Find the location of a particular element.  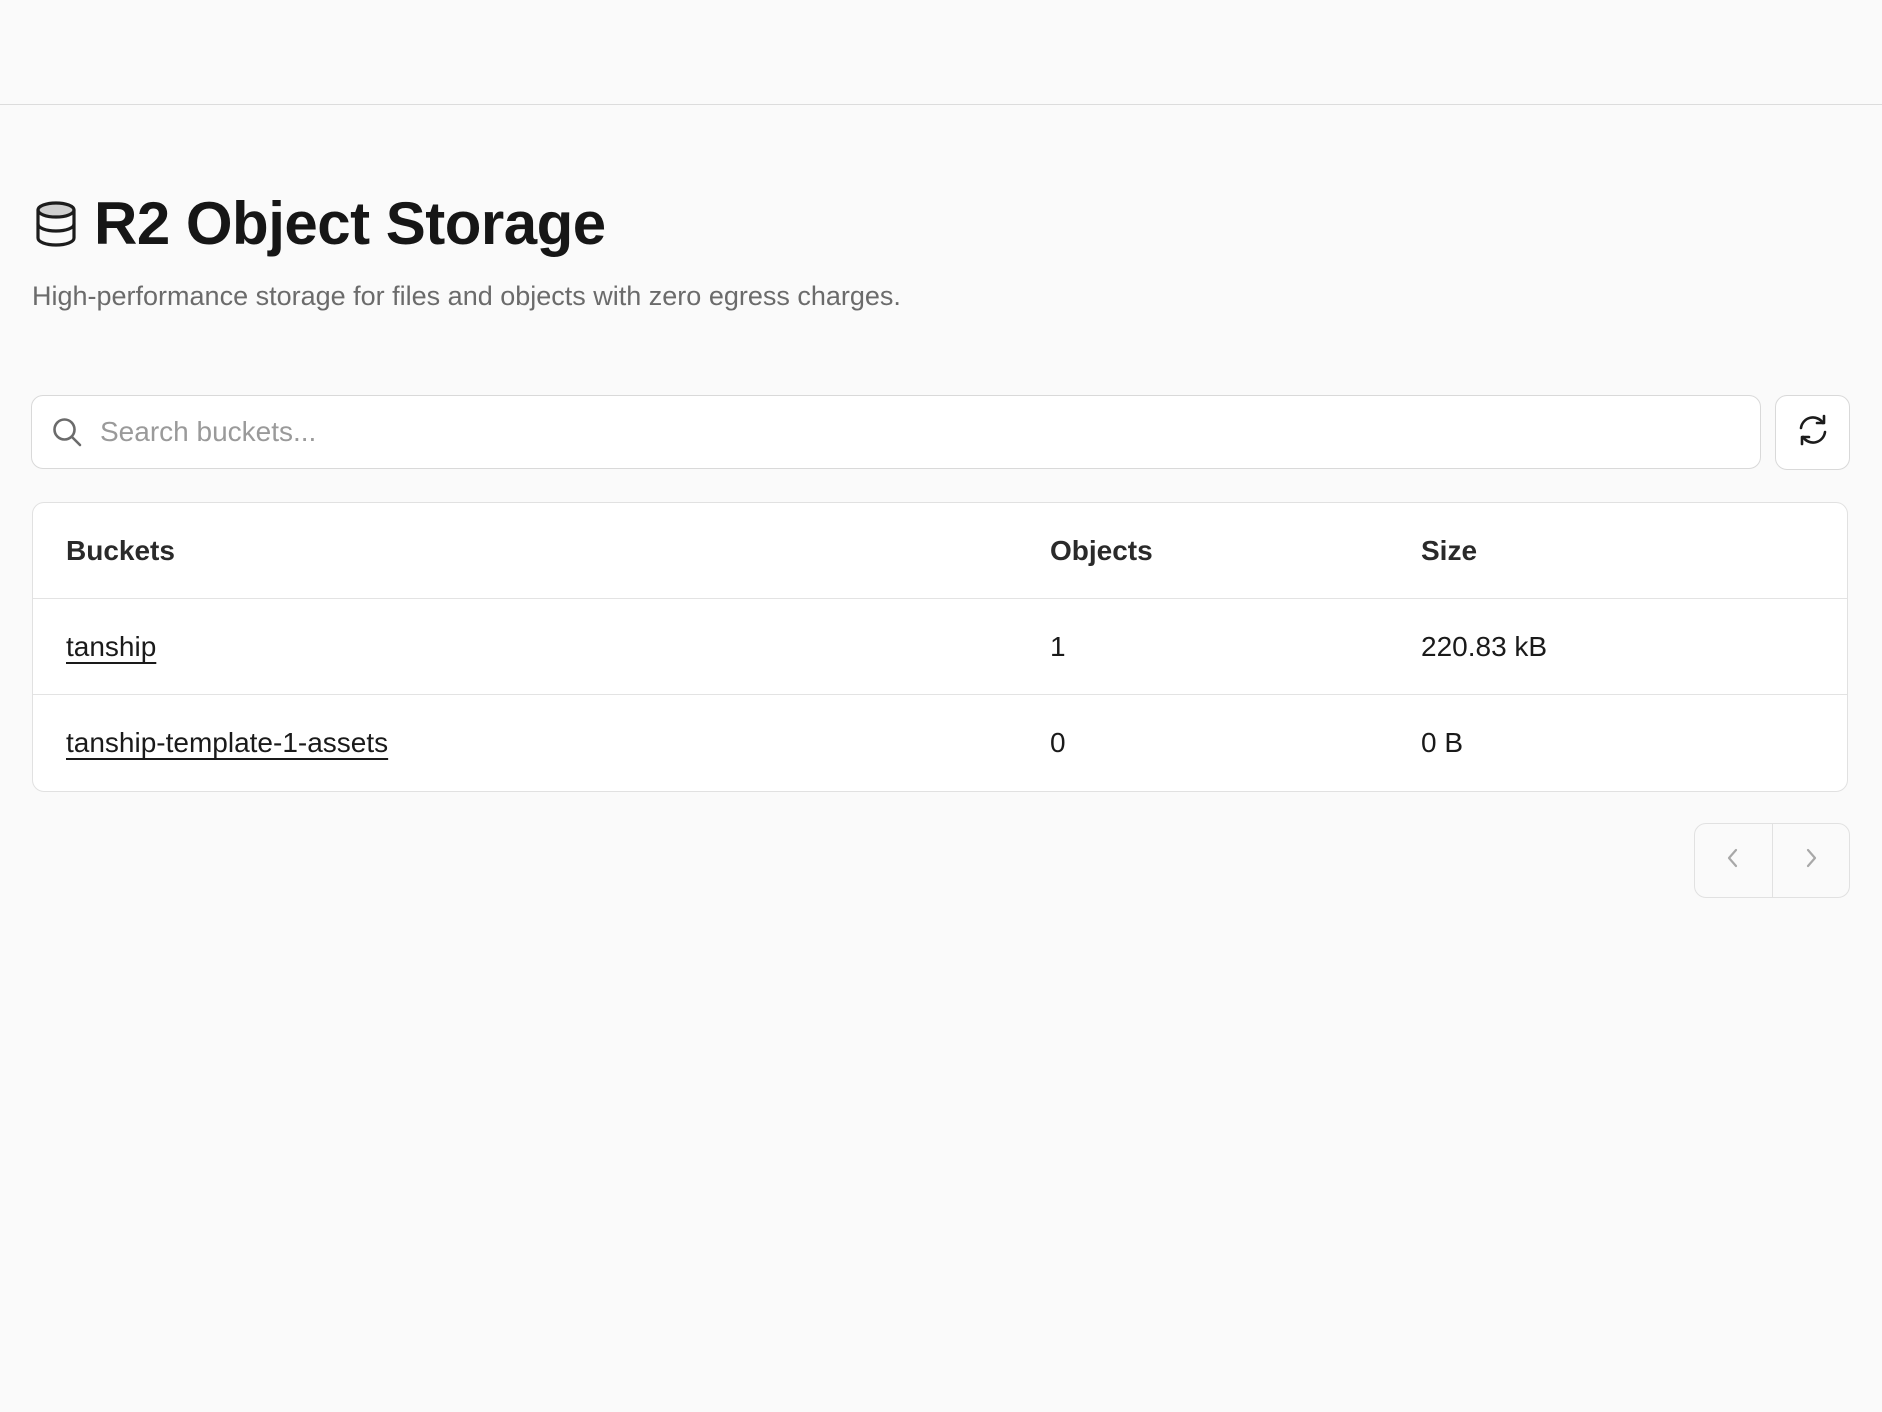

chevron-right-icon is located at coordinates (1811, 860).